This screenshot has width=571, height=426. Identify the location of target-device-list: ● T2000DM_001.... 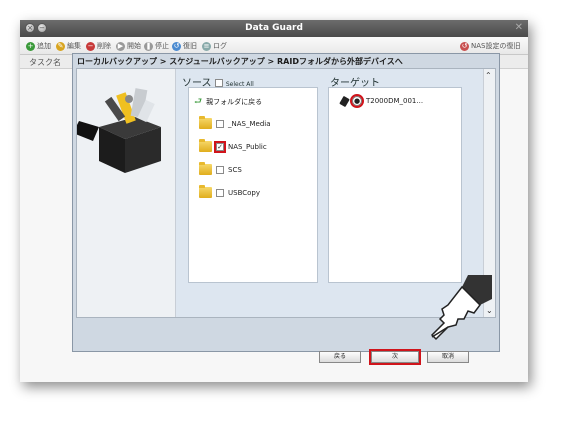
(395, 185).